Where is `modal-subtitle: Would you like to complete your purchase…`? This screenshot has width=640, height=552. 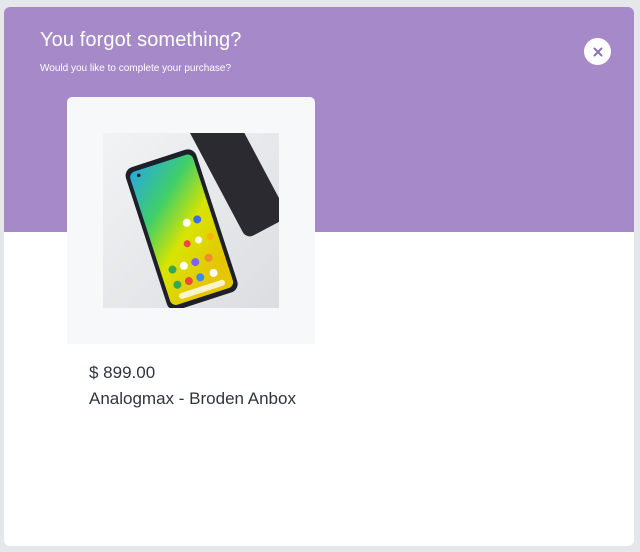 modal-subtitle: Would you like to complete your purchase… is located at coordinates (136, 68).